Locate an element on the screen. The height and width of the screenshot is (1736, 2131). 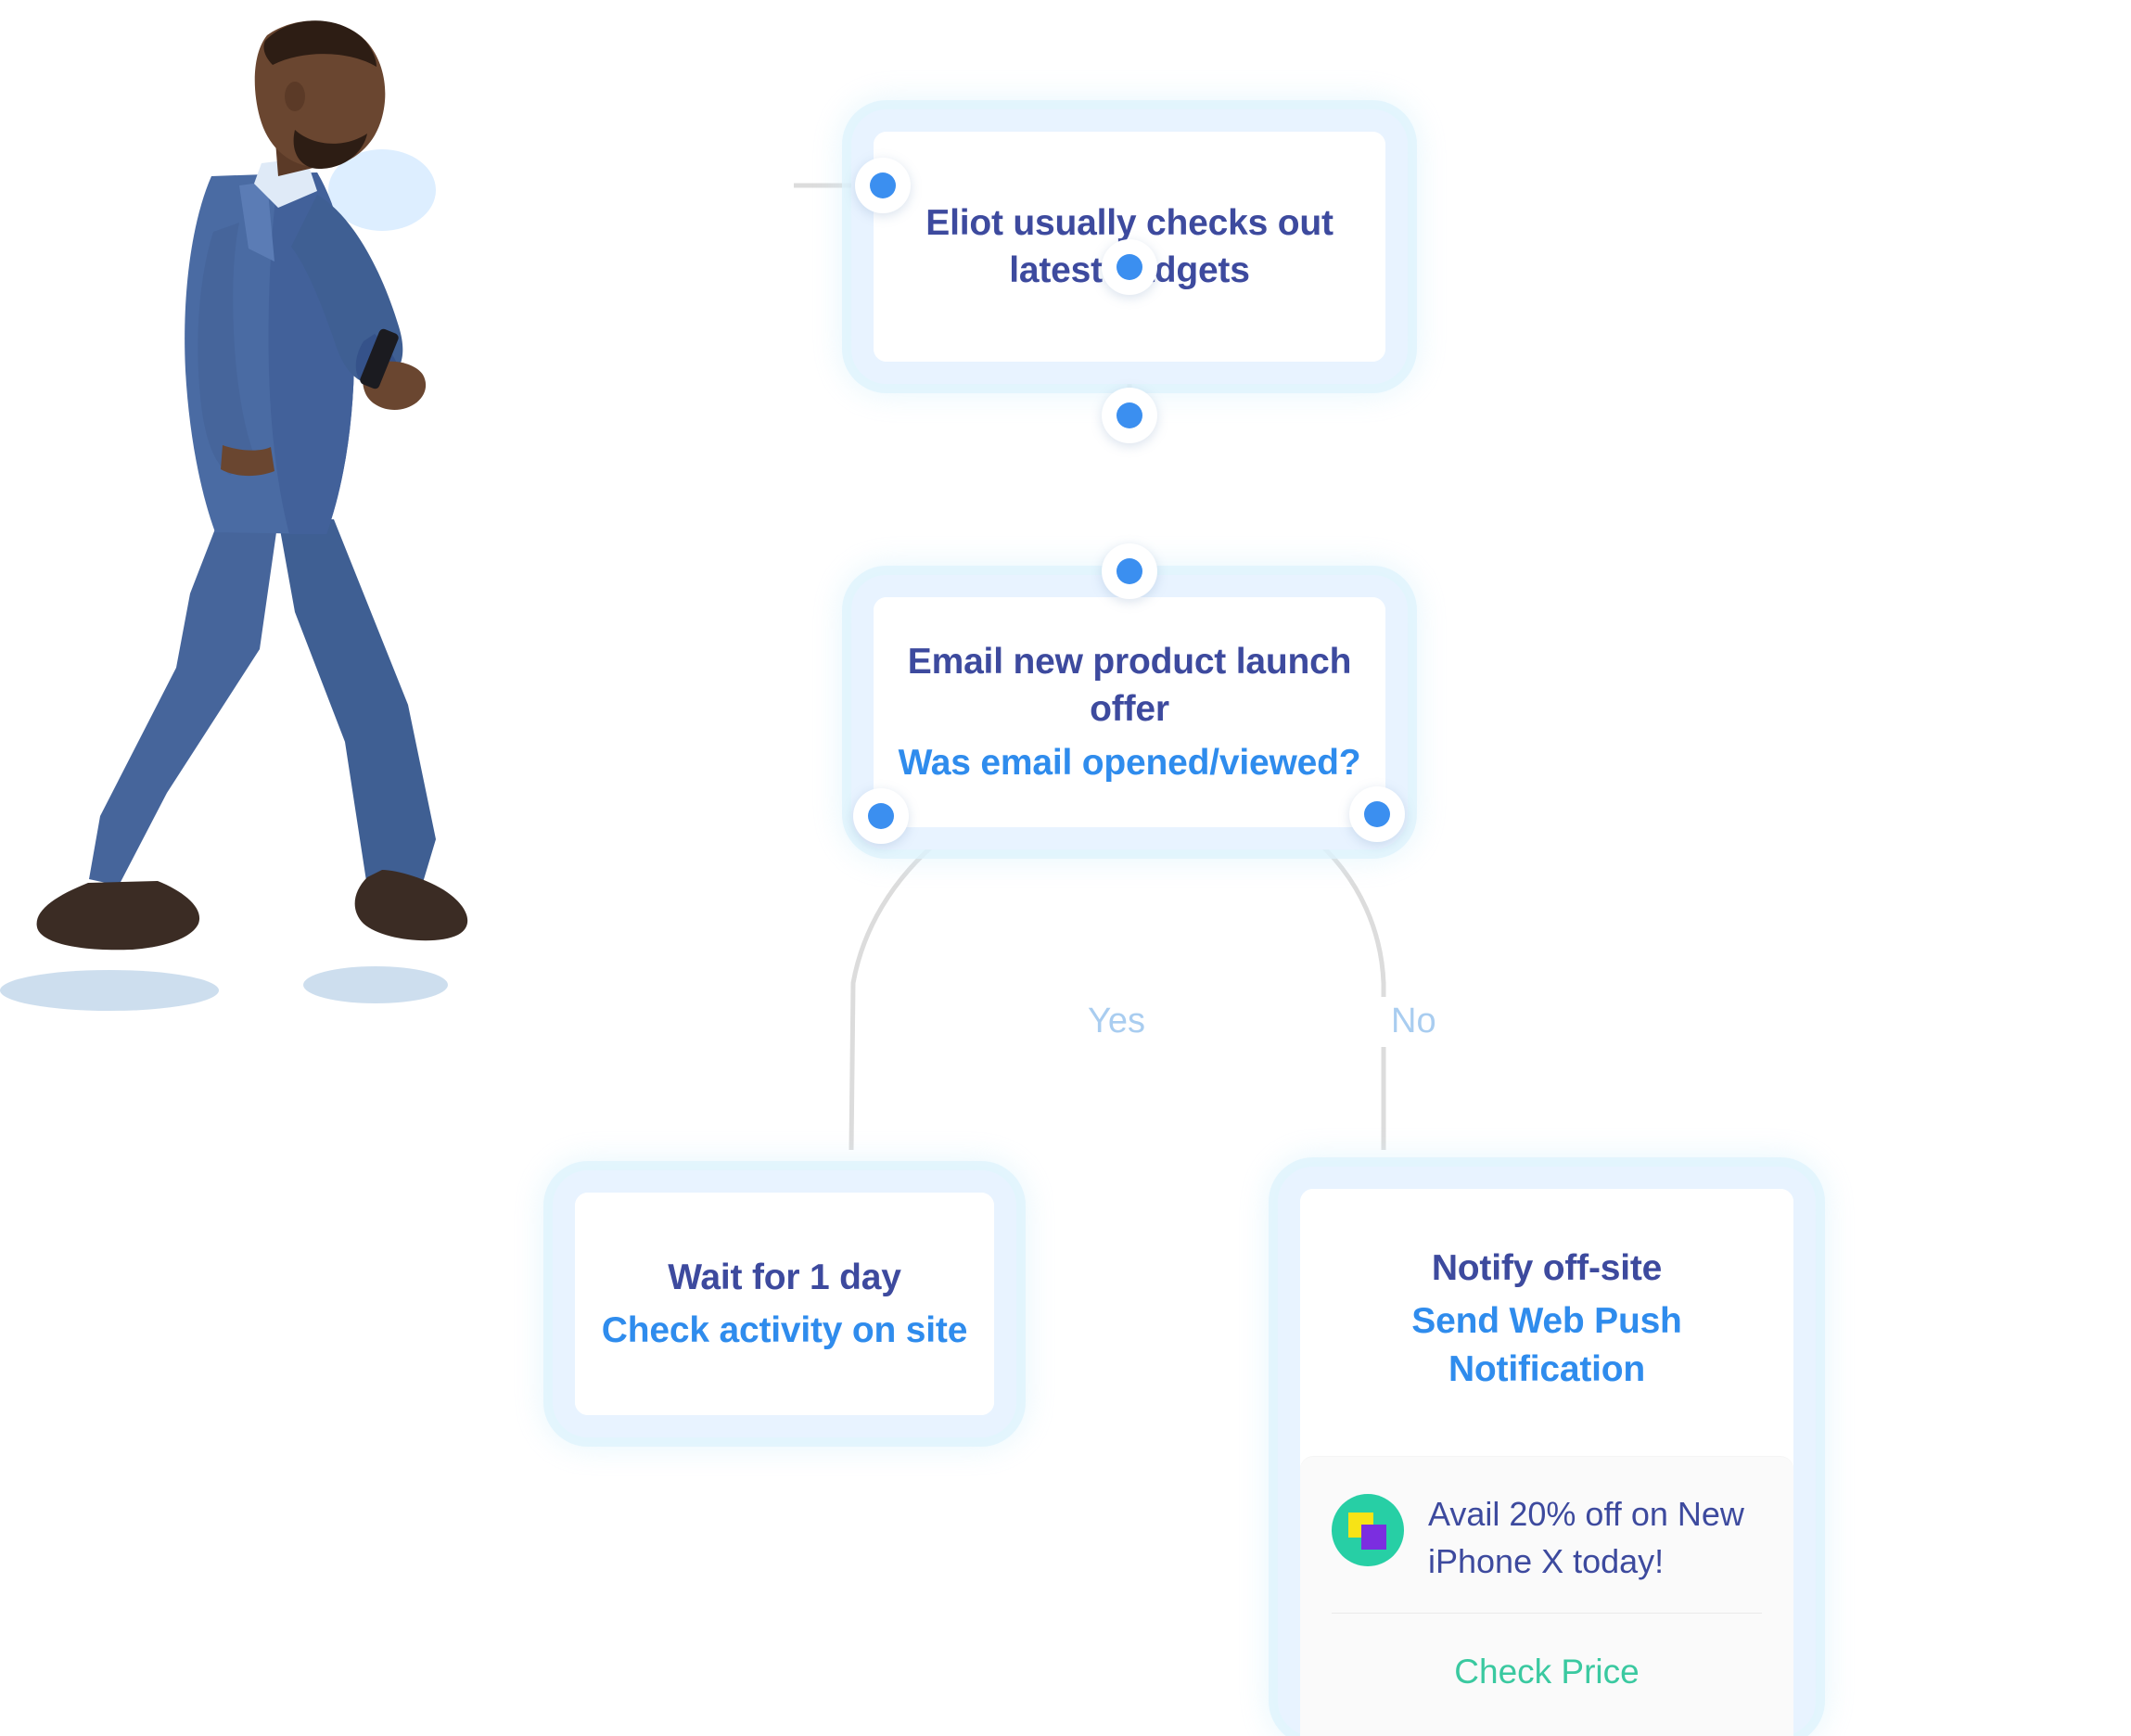
app-squares-icon is located at coordinates (1368, 1529).